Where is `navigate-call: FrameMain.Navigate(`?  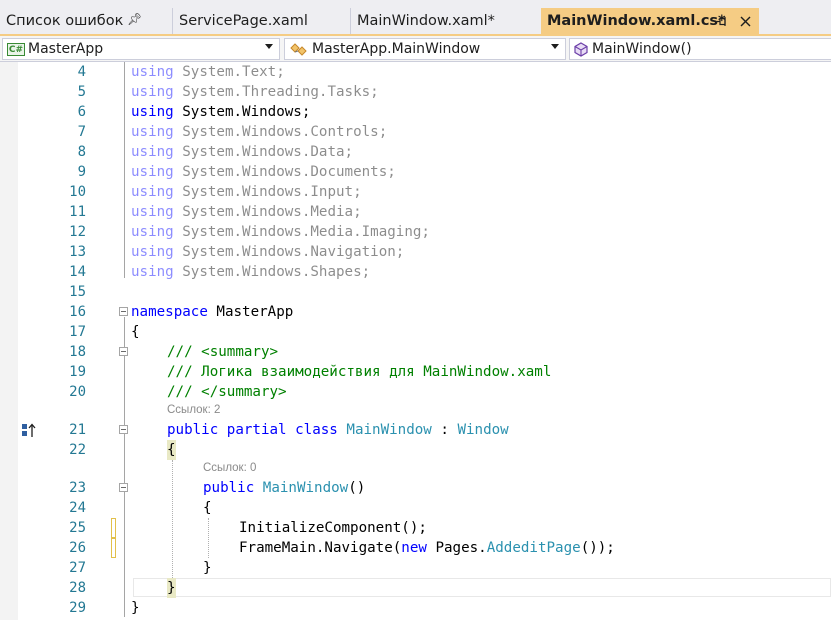 navigate-call: FrameMain.Navigate( is located at coordinates (320, 548).